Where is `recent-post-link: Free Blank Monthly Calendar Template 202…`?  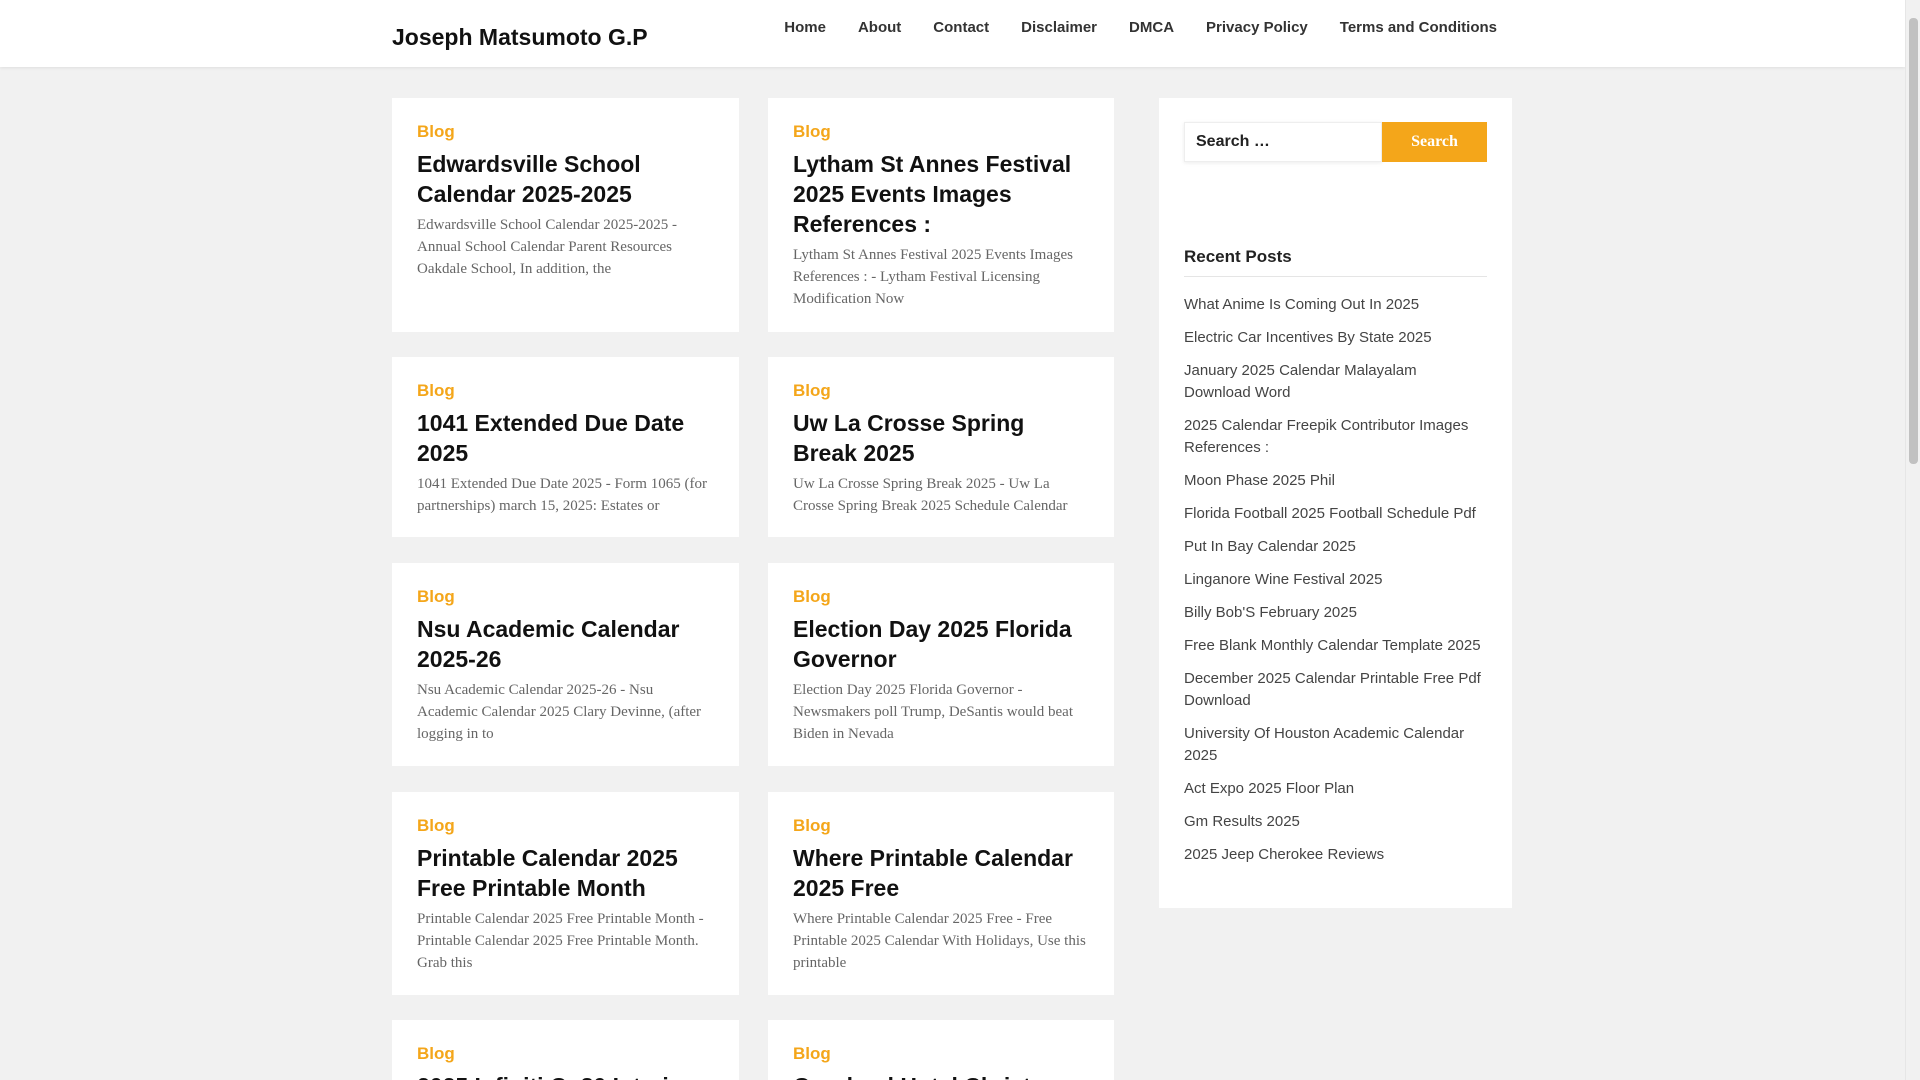
recent-post-link: Free Blank Monthly Calendar Template 202… is located at coordinates (1335, 646).